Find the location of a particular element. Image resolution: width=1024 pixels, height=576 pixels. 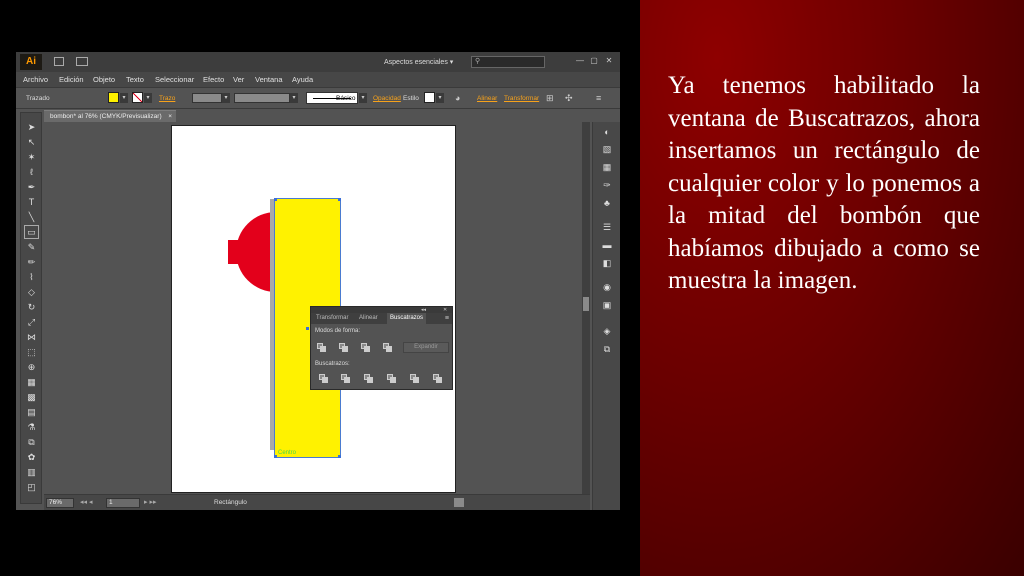

menu-objeto: Objeto is located at coordinates (104, 79).